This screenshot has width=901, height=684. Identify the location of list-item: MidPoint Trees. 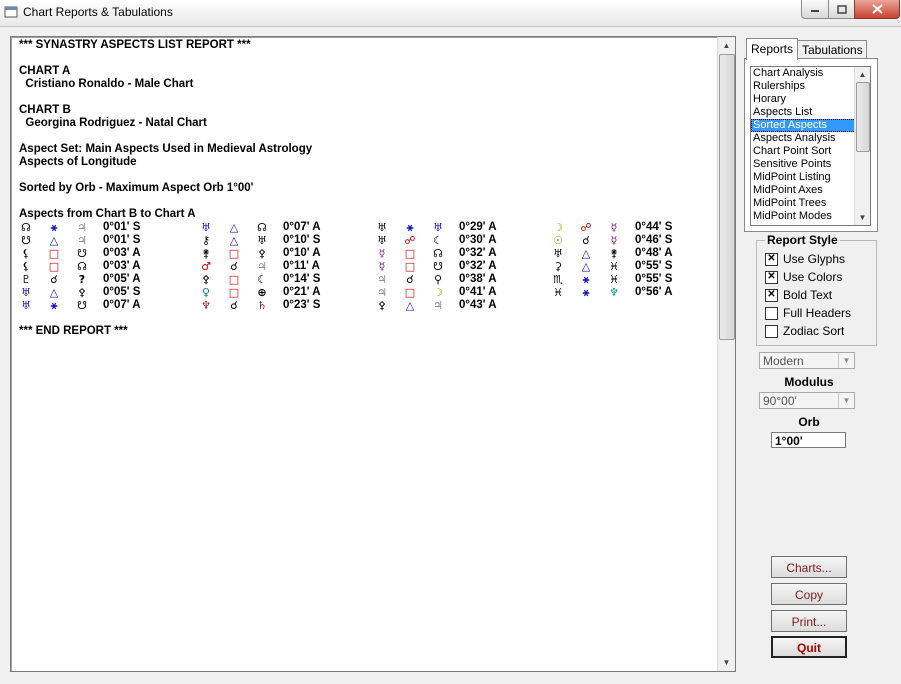
(810, 203).